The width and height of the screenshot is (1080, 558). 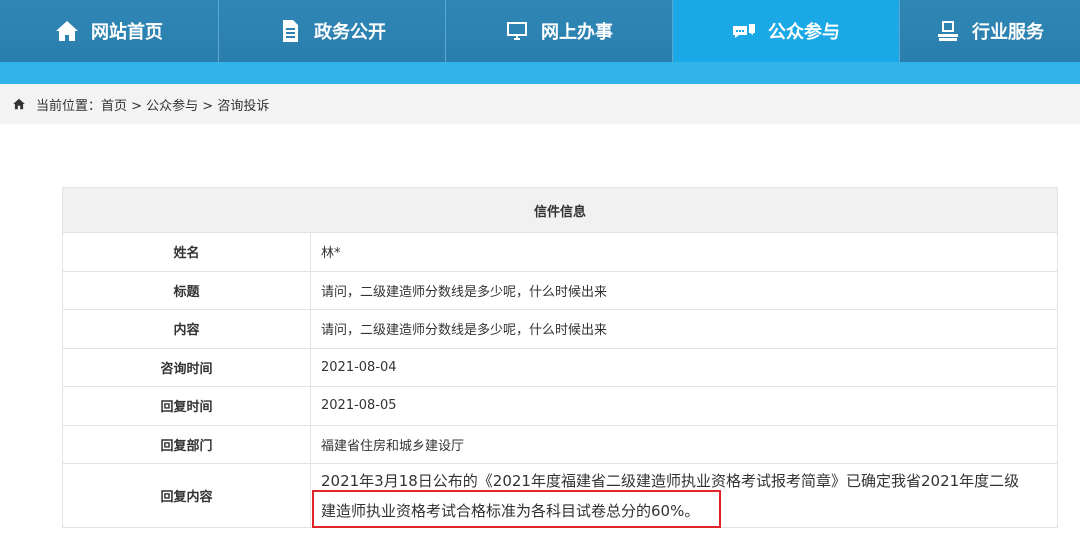 What do you see at coordinates (186, 406) in the screenshot?
I see `row-label: 回复时间` at bounding box center [186, 406].